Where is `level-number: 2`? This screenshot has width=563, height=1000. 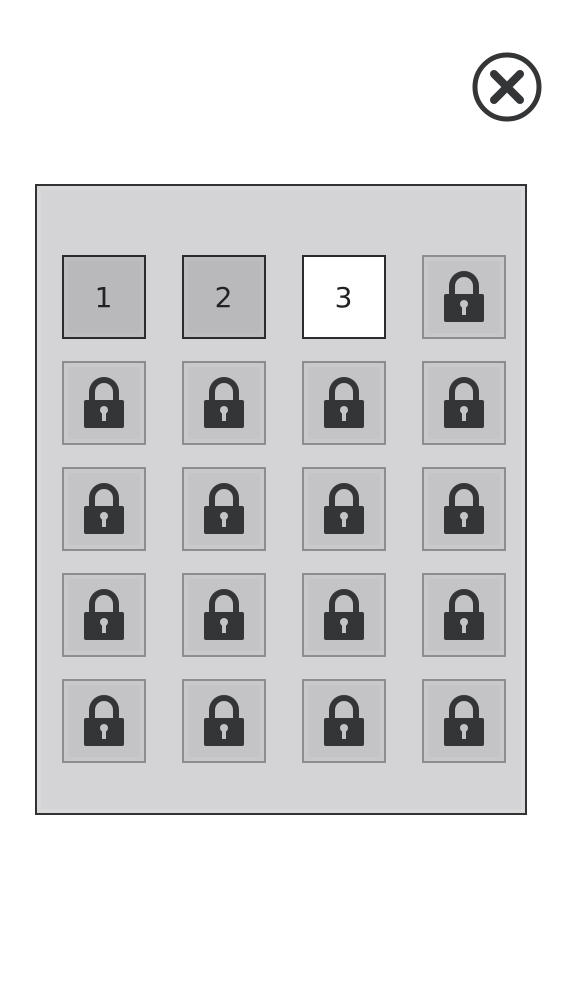
level-number: 2 is located at coordinates (224, 297).